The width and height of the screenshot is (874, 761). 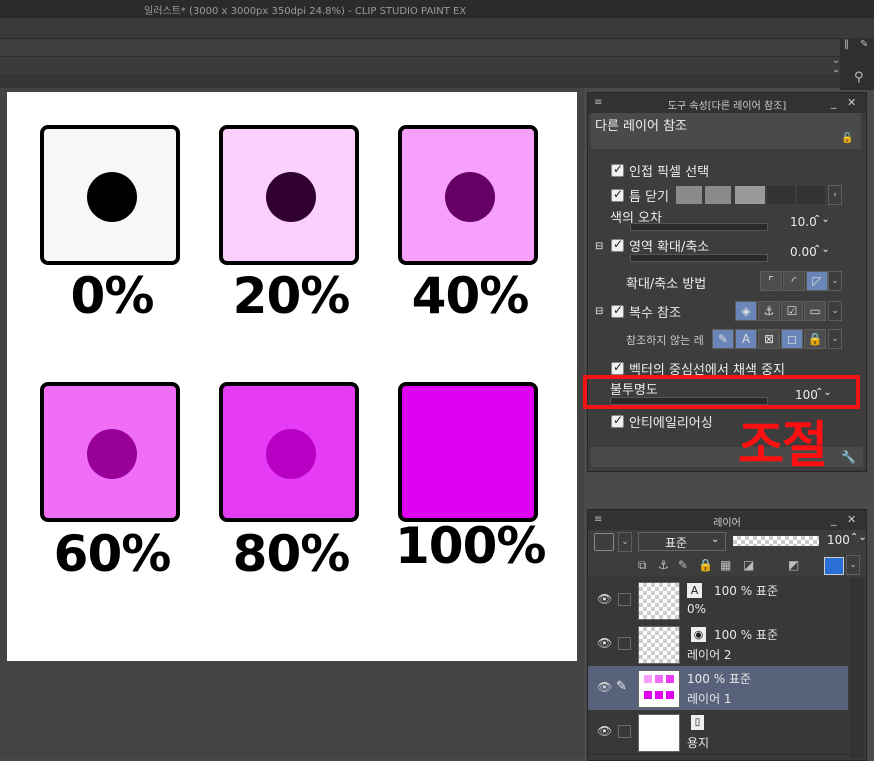 What do you see at coordinates (794, 281) in the screenshot?
I see `round-corner-icon: ◜` at bounding box center [794, 281].